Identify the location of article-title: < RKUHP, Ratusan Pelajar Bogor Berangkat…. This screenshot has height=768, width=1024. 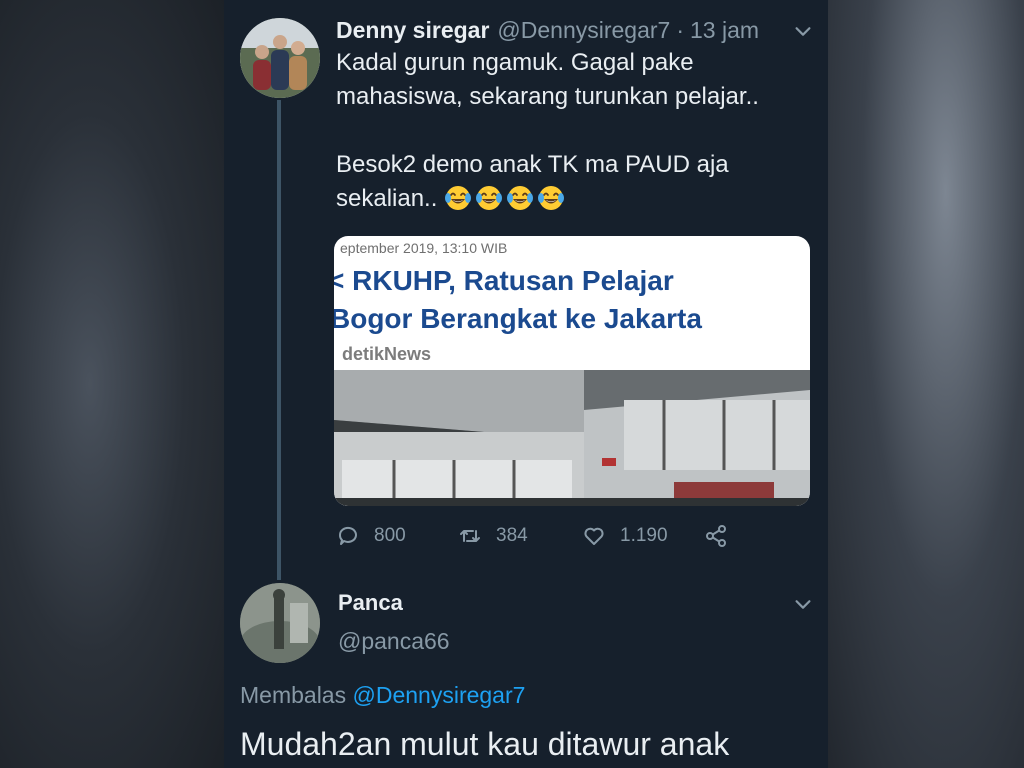
(572, 300).